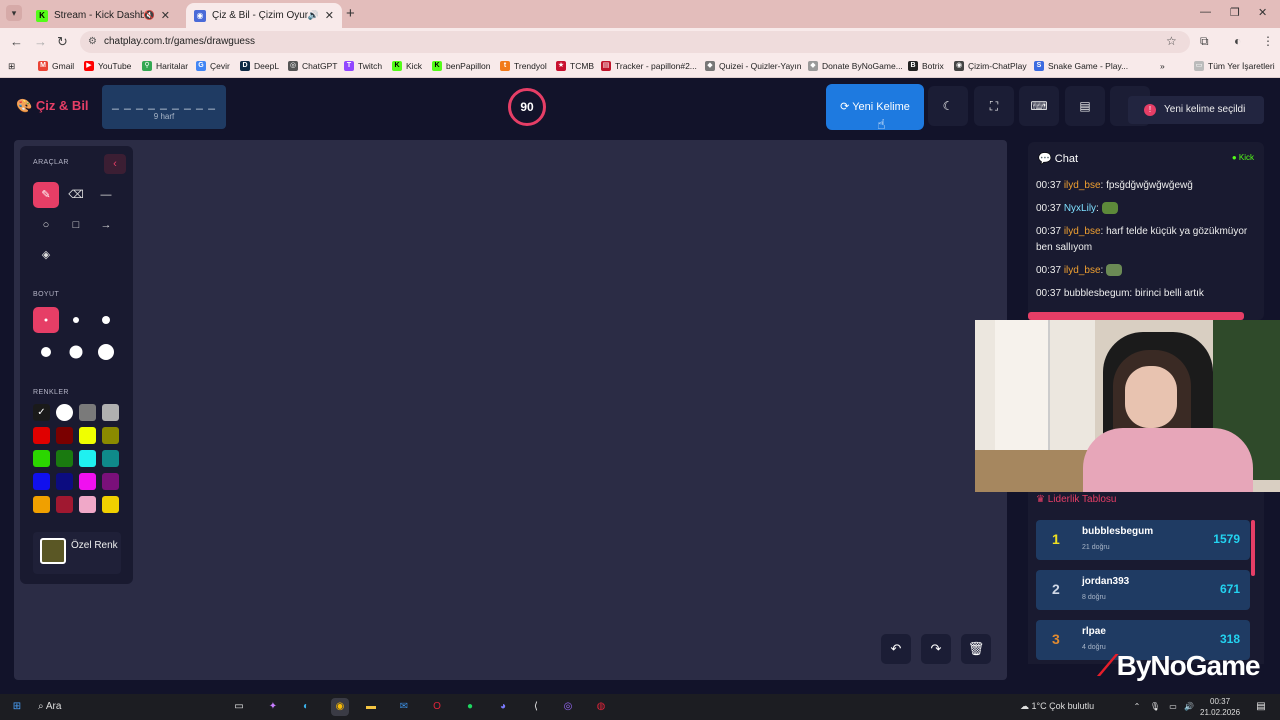  I want to click on leaderboard-scrollbar, so click(1253, 548).